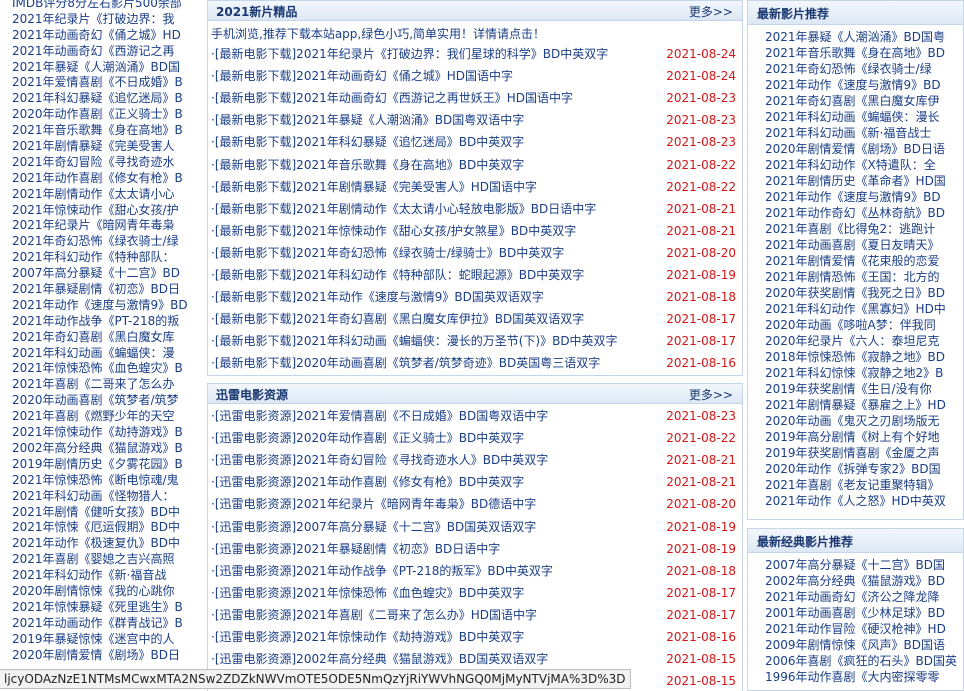 The height and width of the screenshot is (691, 964). What do you see at coordinates (855, 309) in the screenshot?
I see `recommend-item: 2021年科幻动作《黑寡妇》HD中` at bounding box center [855, 309].